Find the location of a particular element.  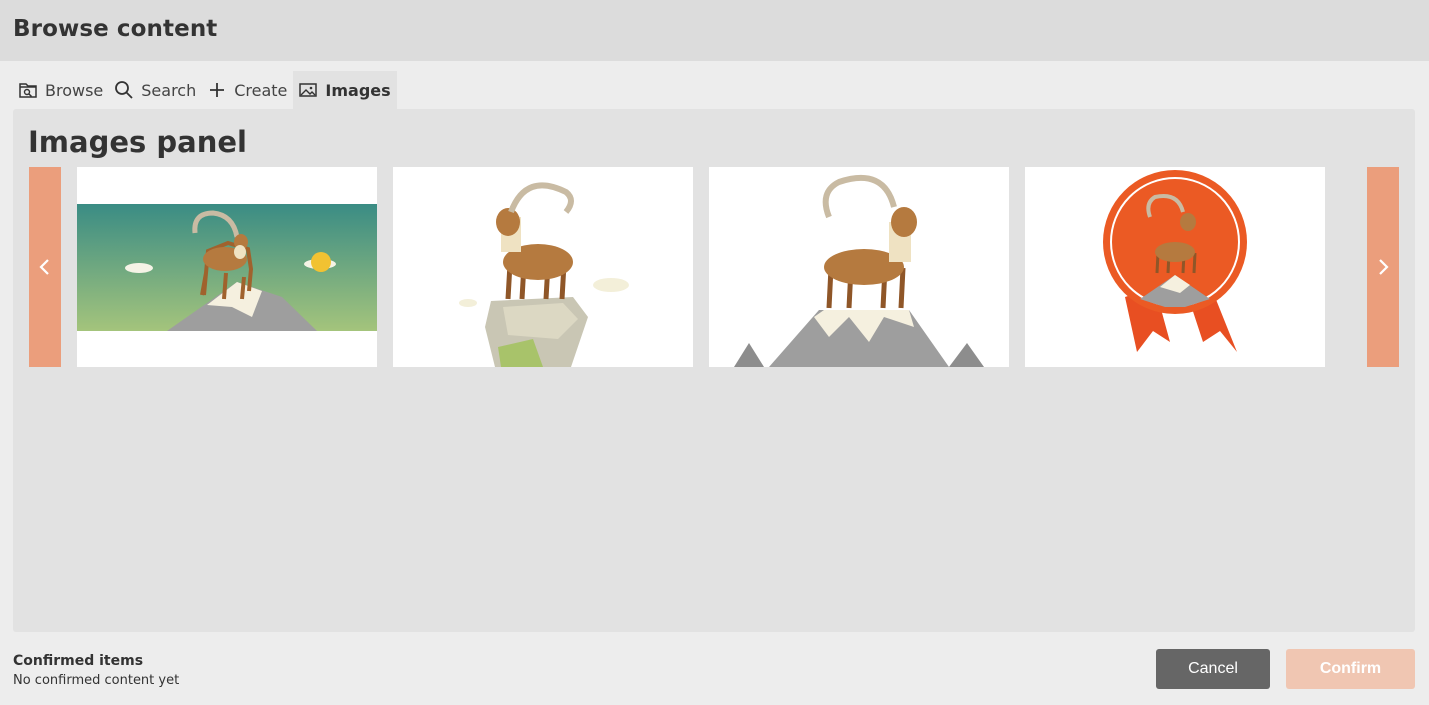

ibex-peak-image is located at coordinates (859, 267).